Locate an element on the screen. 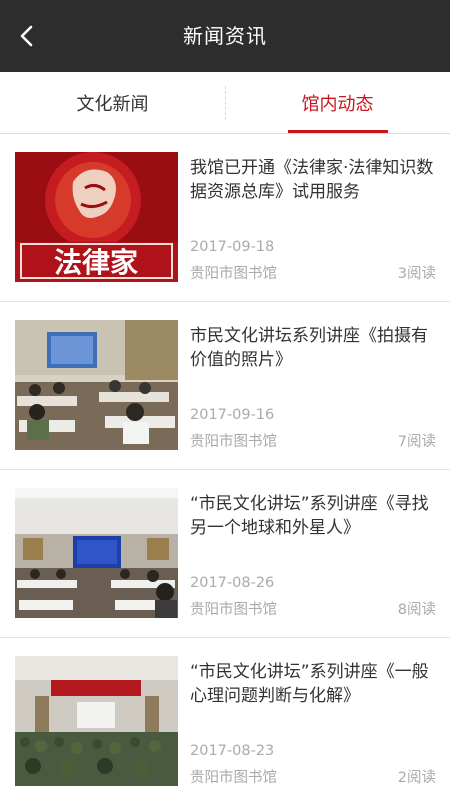 The image size is (450, 800). law-logo-image: 法律家 is located at coordinates (96, 217).